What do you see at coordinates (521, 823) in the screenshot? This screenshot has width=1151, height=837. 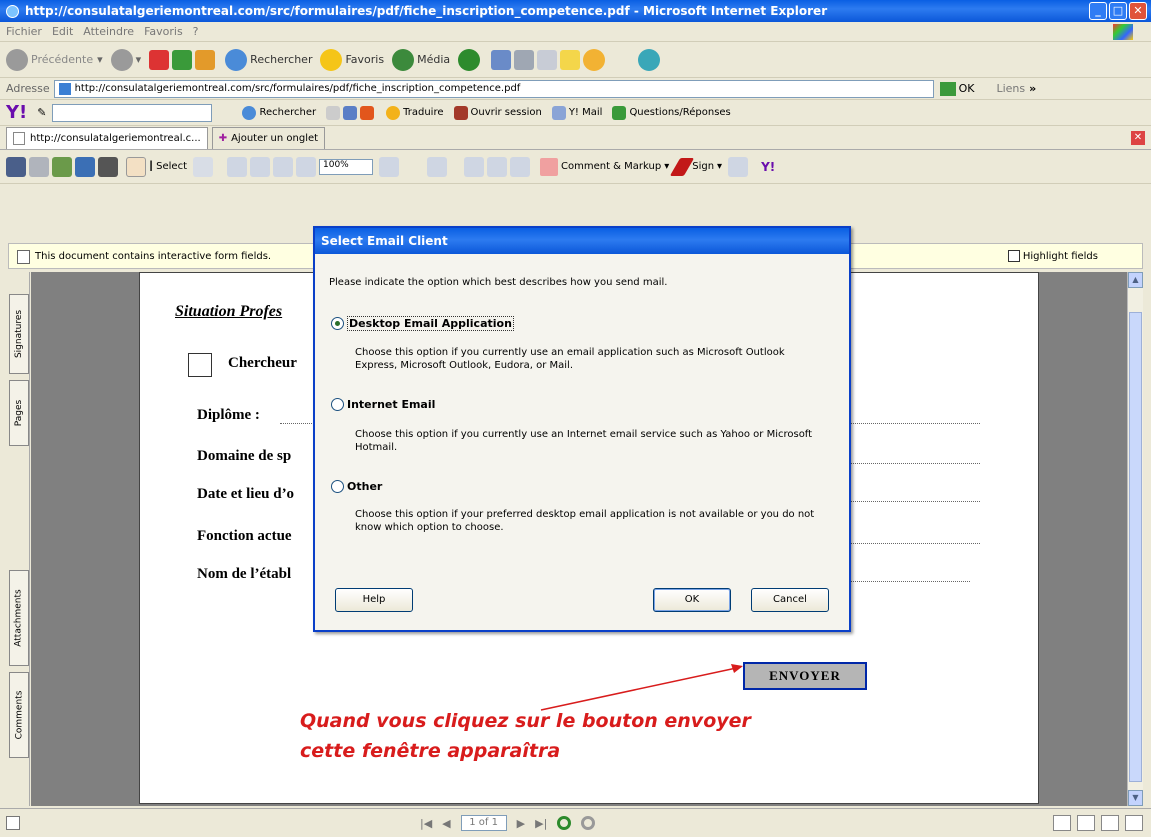 I see `next-page-icon: ▶` at bounding box center [521, 823].